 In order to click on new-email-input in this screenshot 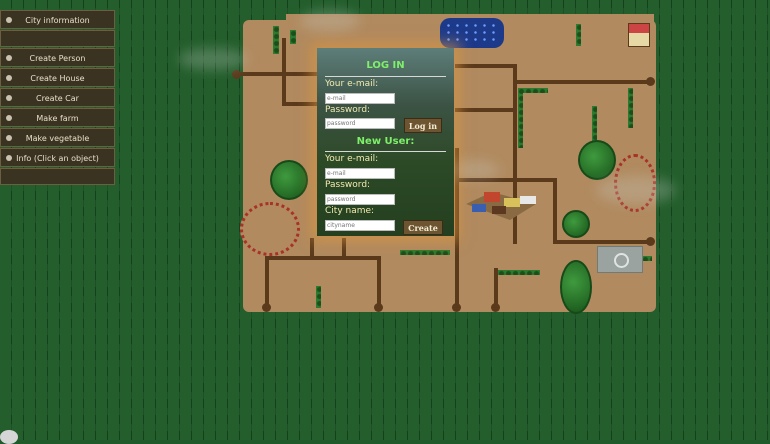, I will do `click(360, 173)`.